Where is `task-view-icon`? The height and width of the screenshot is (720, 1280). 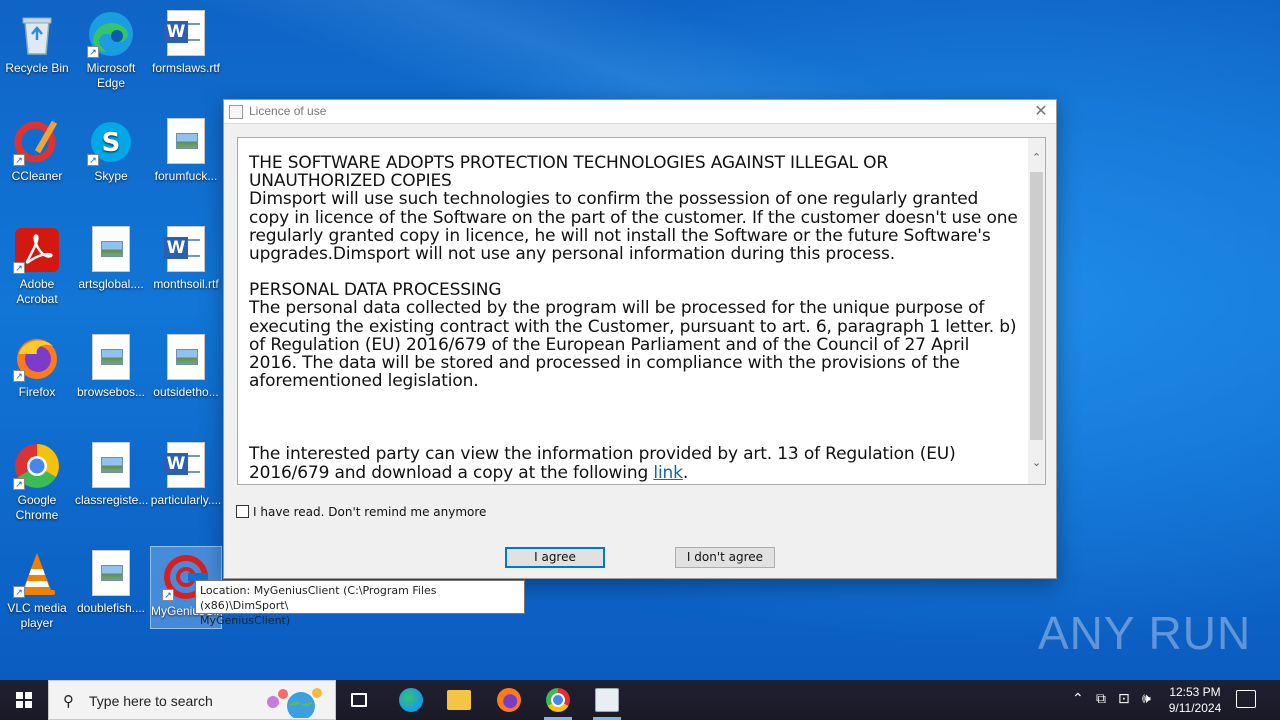 task-view-icon is located at coordinates (359, 700).